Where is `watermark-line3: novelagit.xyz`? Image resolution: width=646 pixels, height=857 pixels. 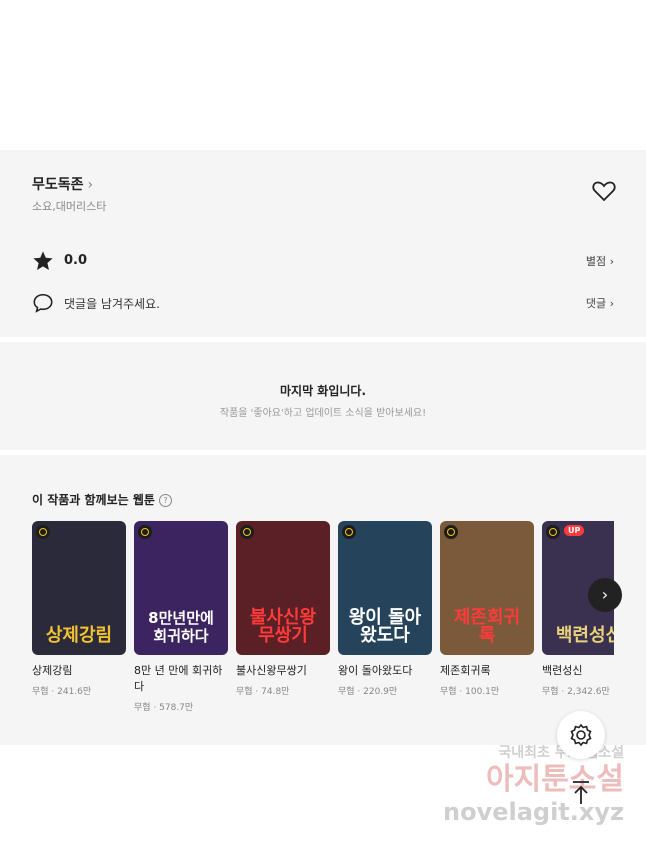
watermark-line3: novelagit.xyz is located at coordinates (533, 812).